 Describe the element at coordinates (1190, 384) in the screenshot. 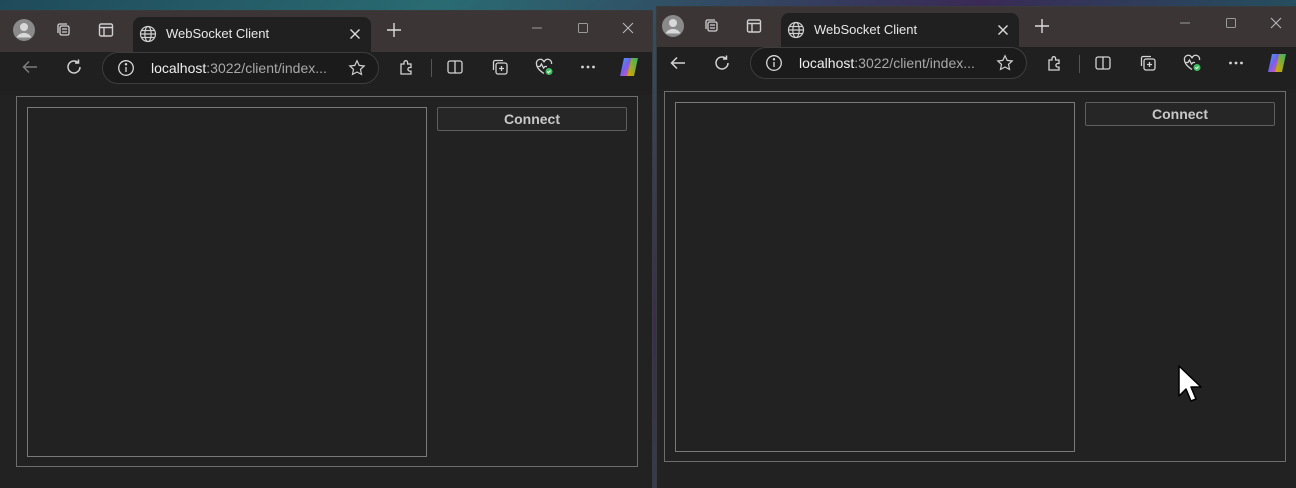

I see `mouse-cursor-icon` at that location.